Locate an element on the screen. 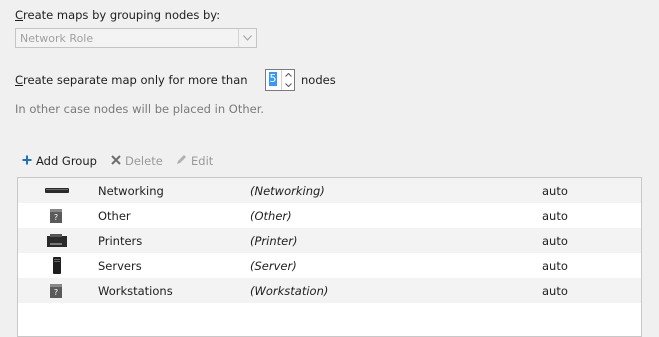 The width and height of the screenshot is (659, 337). table-row: Networking (Networking) auto is located at coordinates (329, 190).